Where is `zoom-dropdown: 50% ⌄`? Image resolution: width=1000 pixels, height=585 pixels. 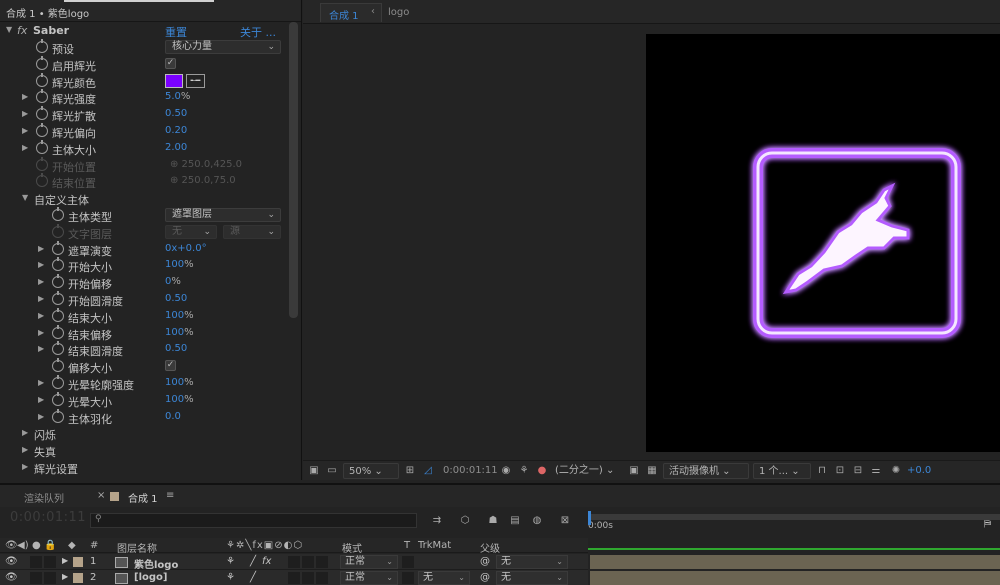
zoom-dropdown: 50% ⌄ is located at coordinates (371, 471).